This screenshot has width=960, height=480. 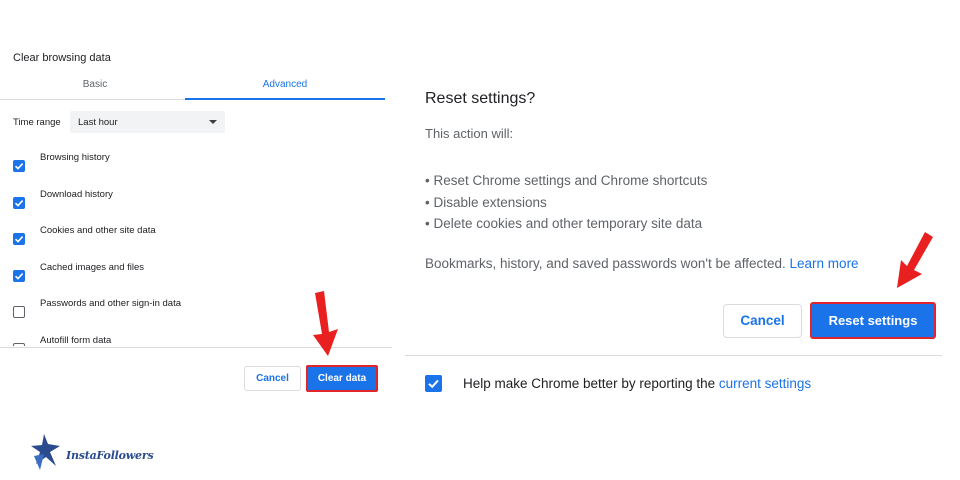 What do you see at coordinates (45, 452) in the screenshot?
I see `logo-bird-icon` at bounding box center [45, 452].